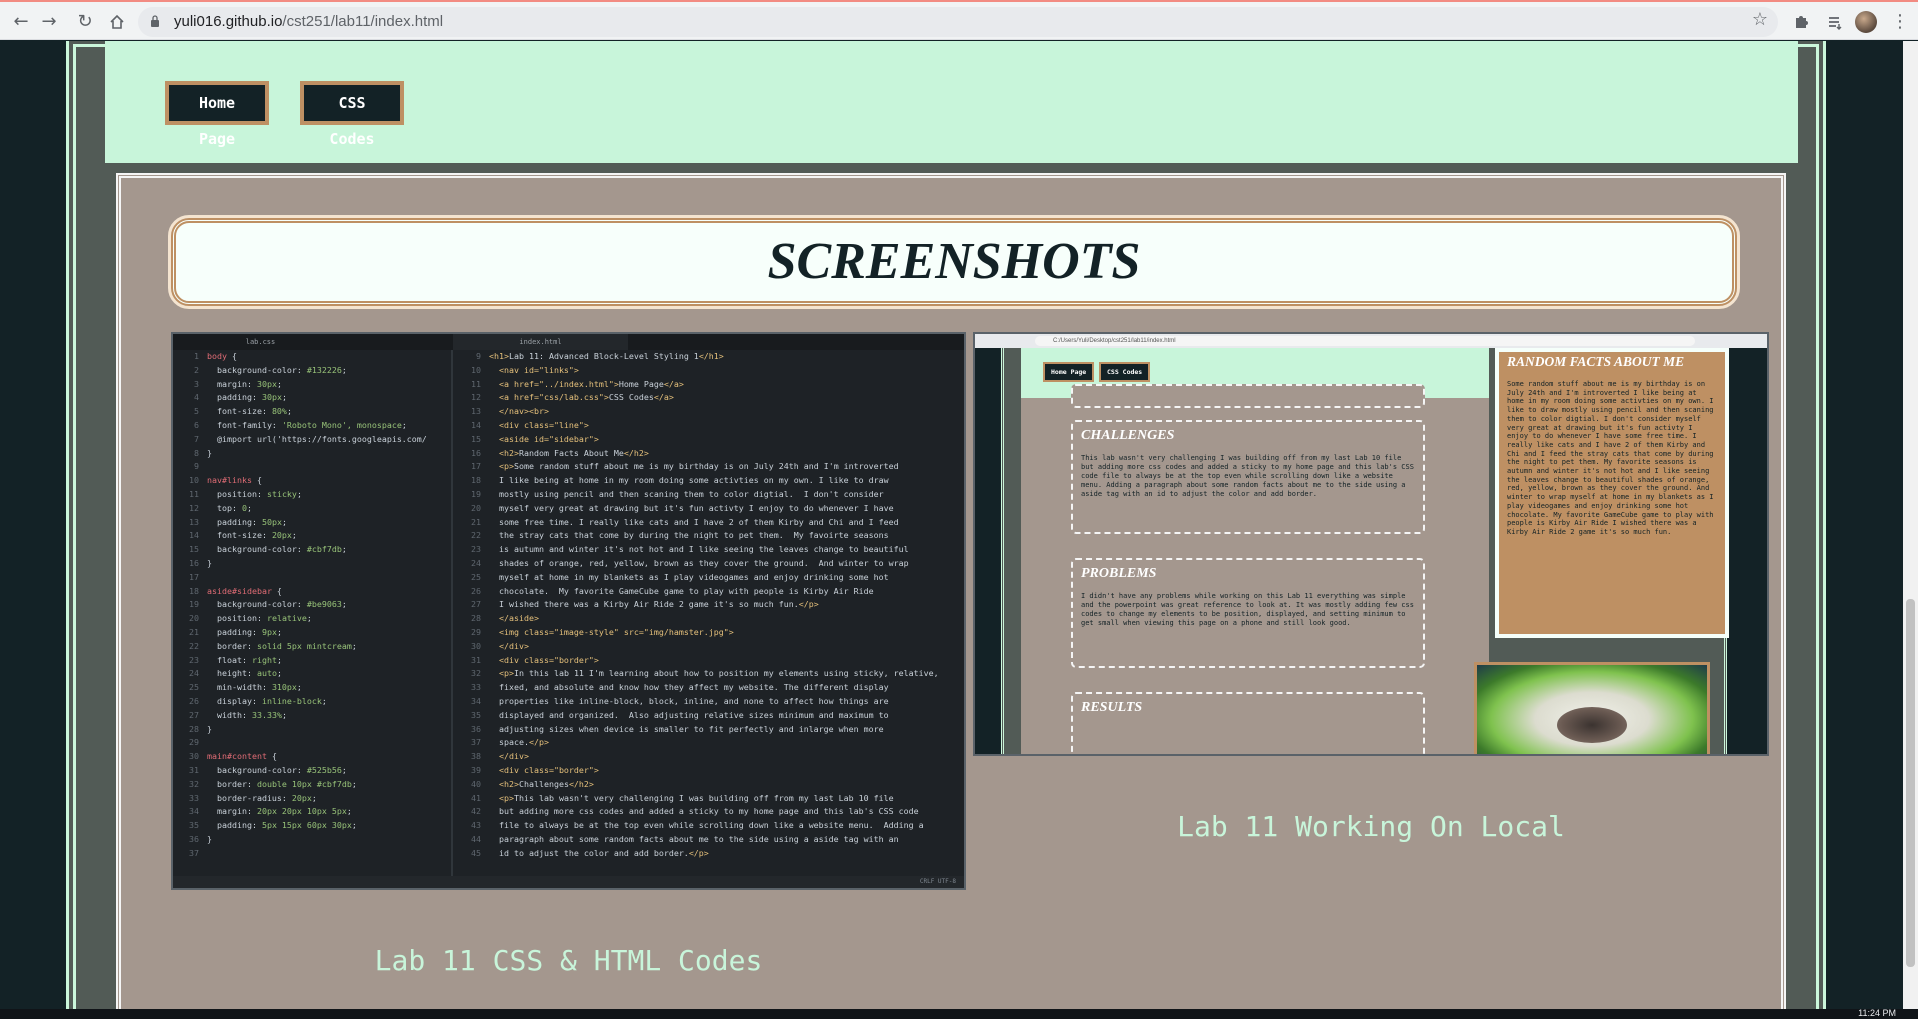  Describe the element at coordinates (1119, 573) in the screenshot. I see `problems-title: PROBLEMS` at that location.